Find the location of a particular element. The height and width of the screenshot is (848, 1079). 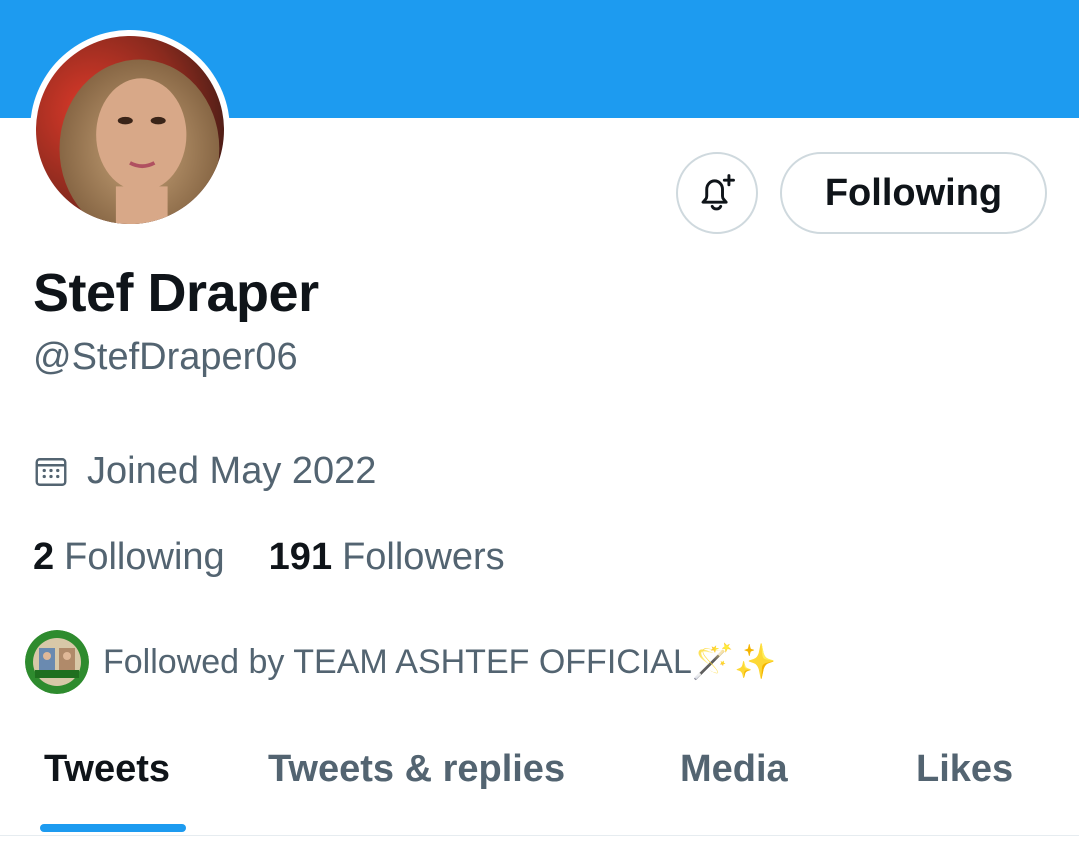

tab-likes: Likes is located at coordinates (964, 769).